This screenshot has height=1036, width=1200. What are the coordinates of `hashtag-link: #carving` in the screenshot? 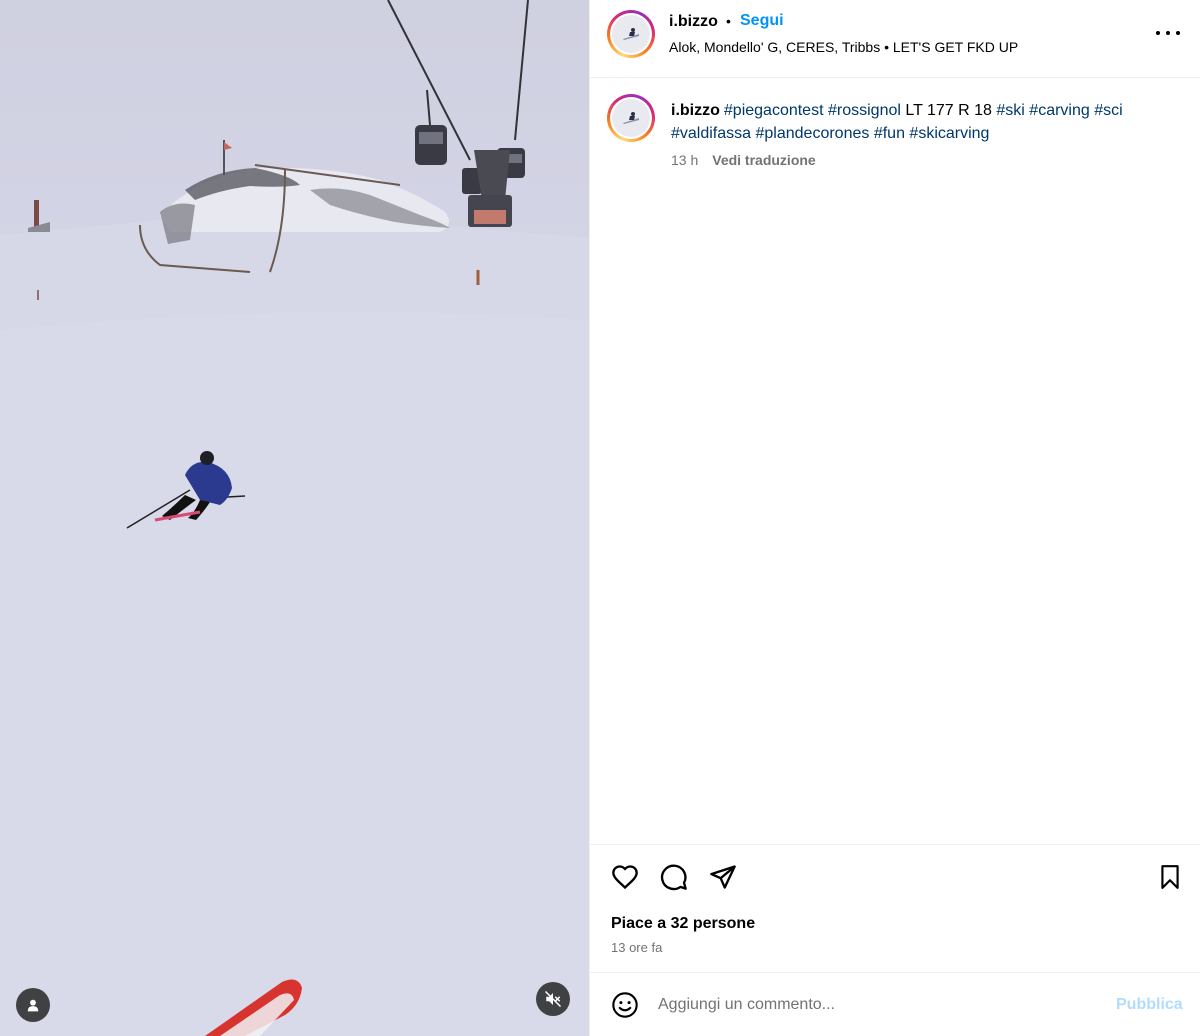 It's located at (1059, 110).